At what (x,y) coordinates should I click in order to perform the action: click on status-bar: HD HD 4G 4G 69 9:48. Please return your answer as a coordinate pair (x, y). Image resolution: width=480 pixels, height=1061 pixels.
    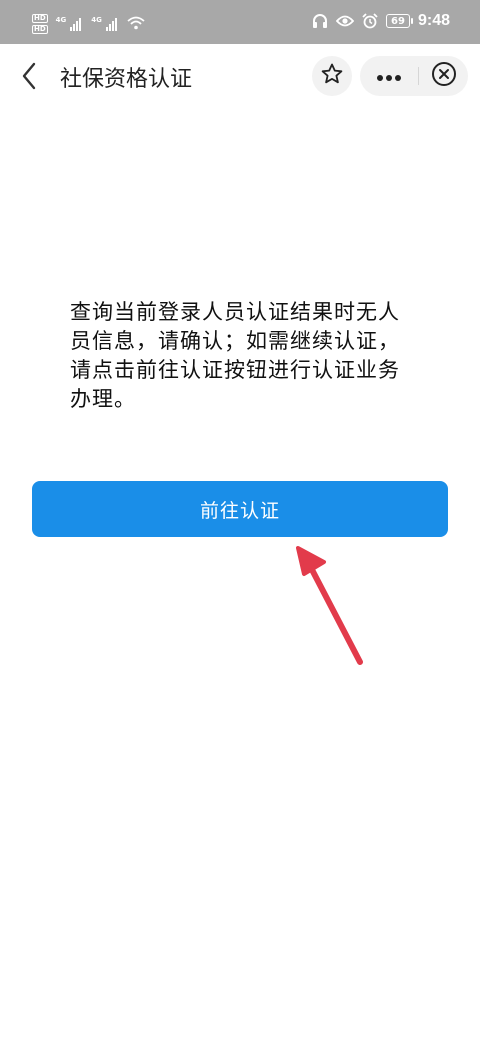
    Looking at the image, I should click on (240, 22).